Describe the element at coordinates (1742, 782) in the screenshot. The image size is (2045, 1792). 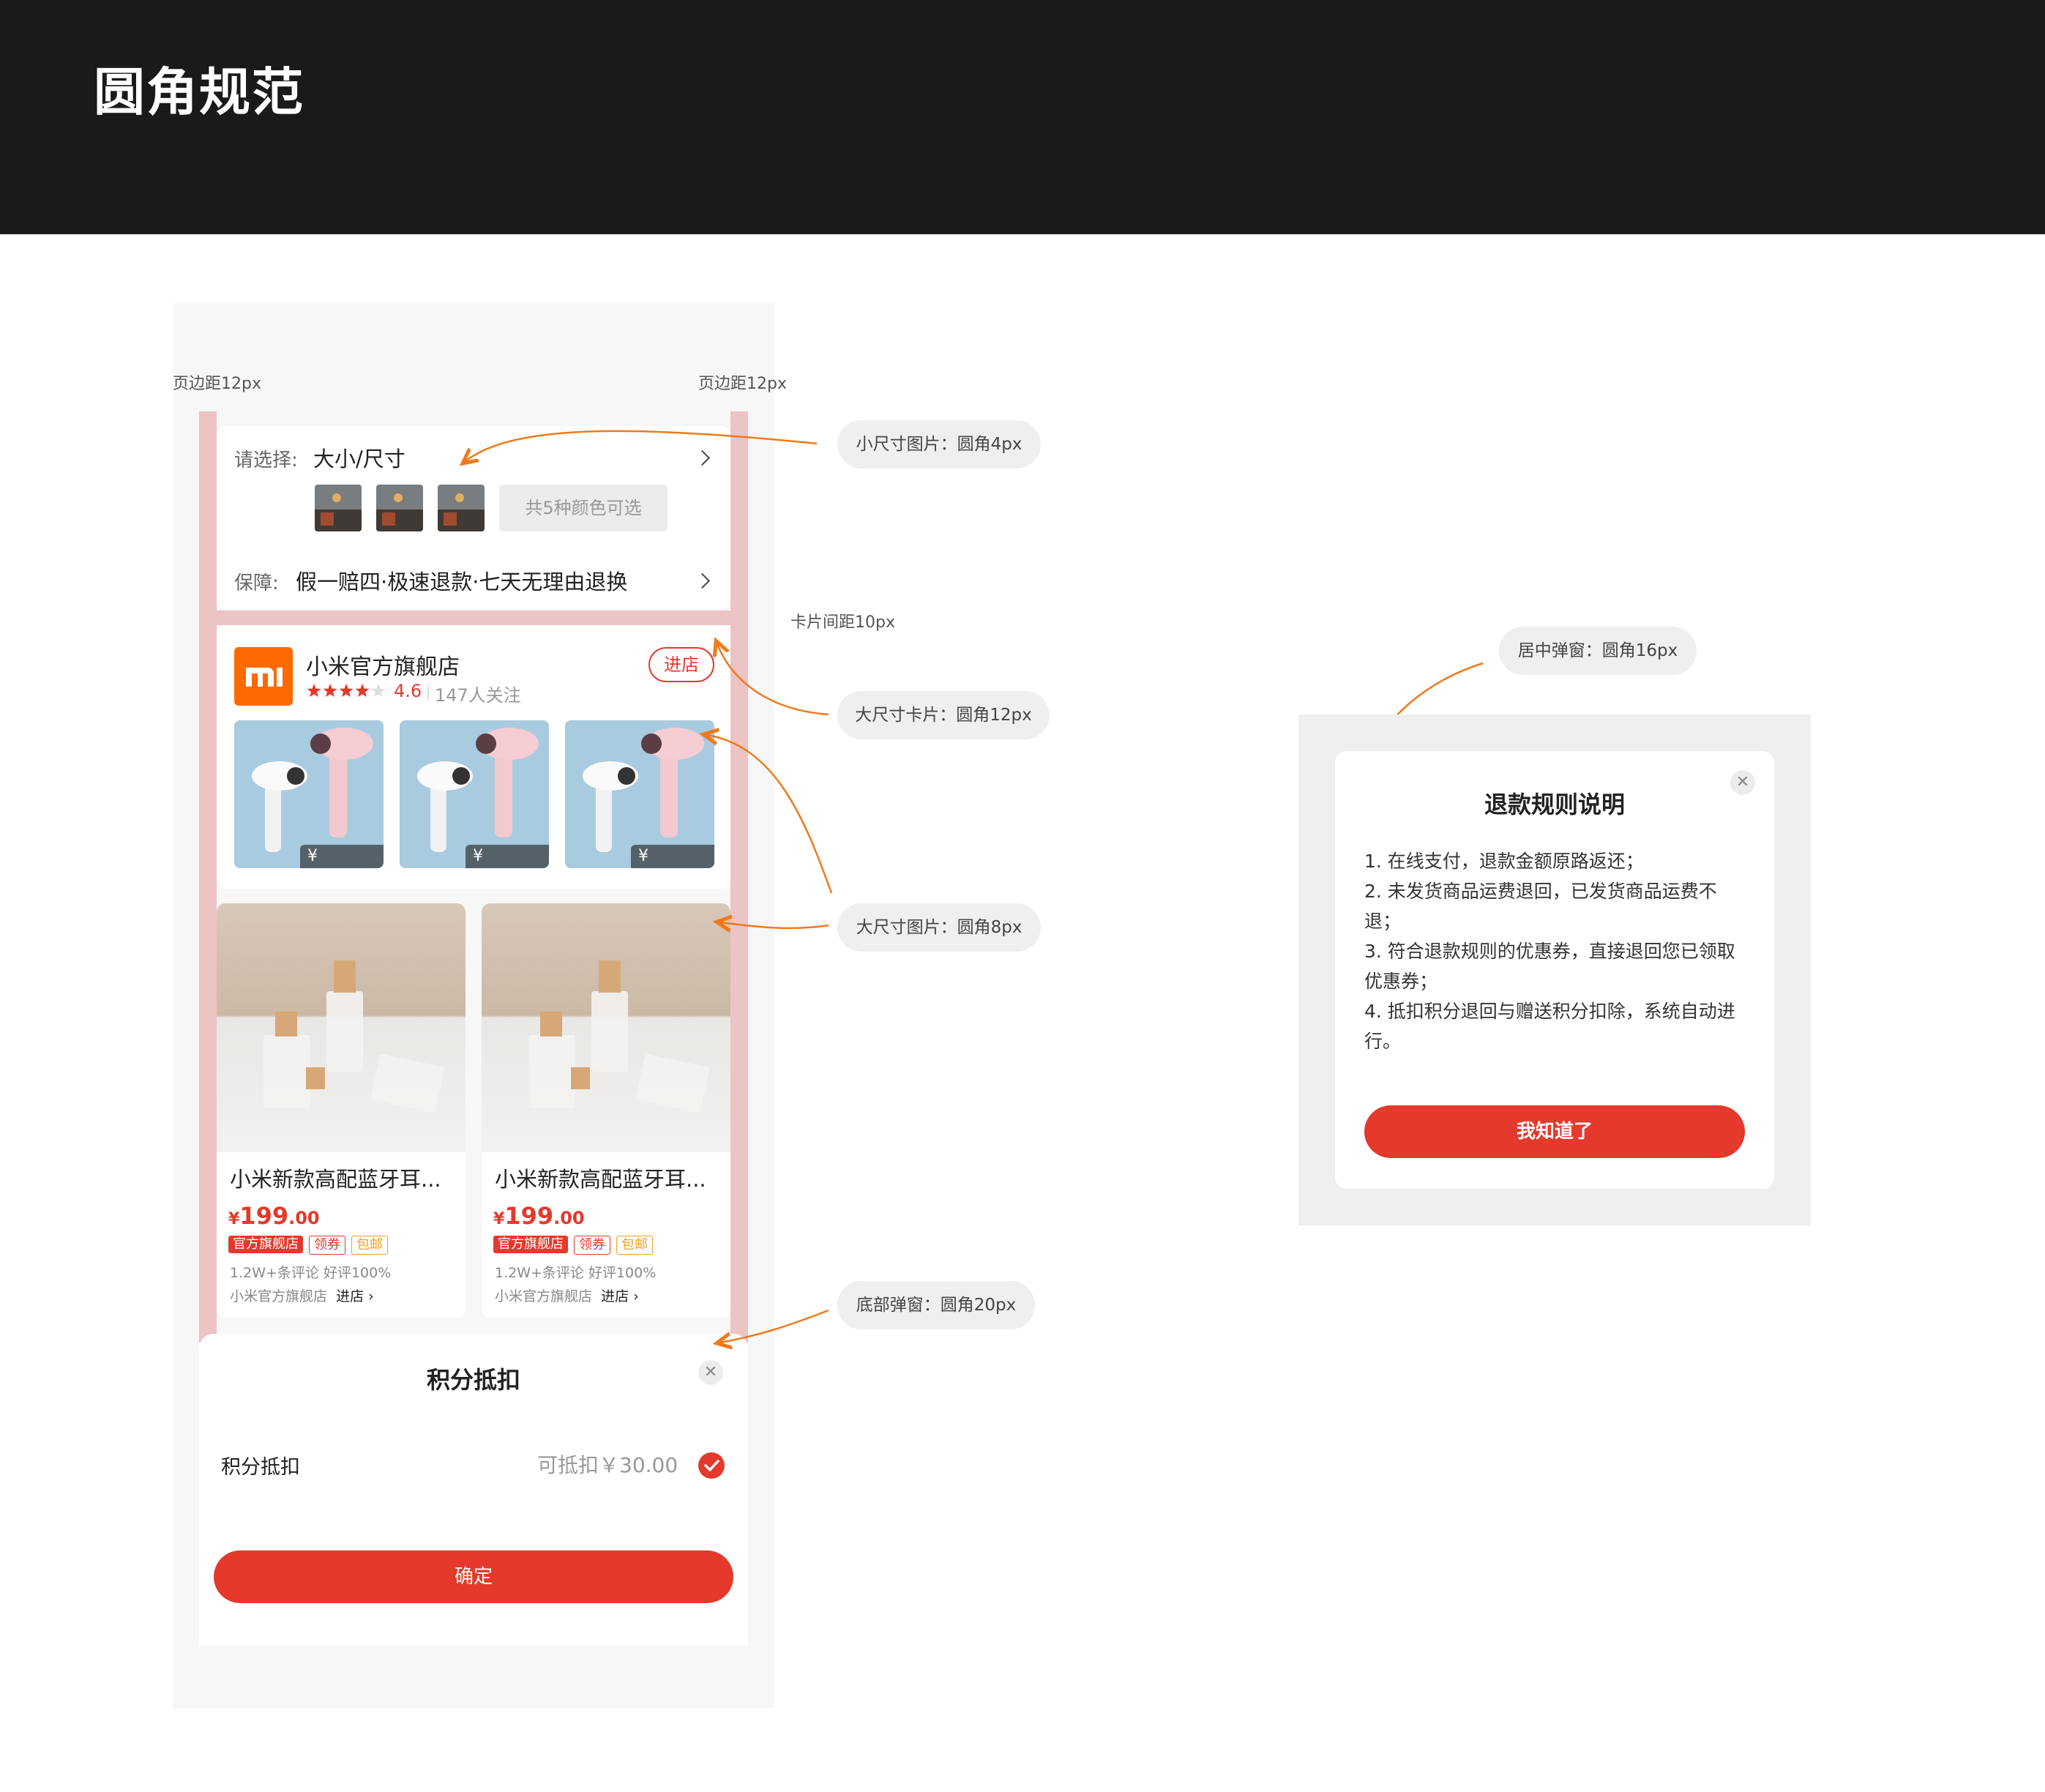
I see `close-icon: ✕` at that location.